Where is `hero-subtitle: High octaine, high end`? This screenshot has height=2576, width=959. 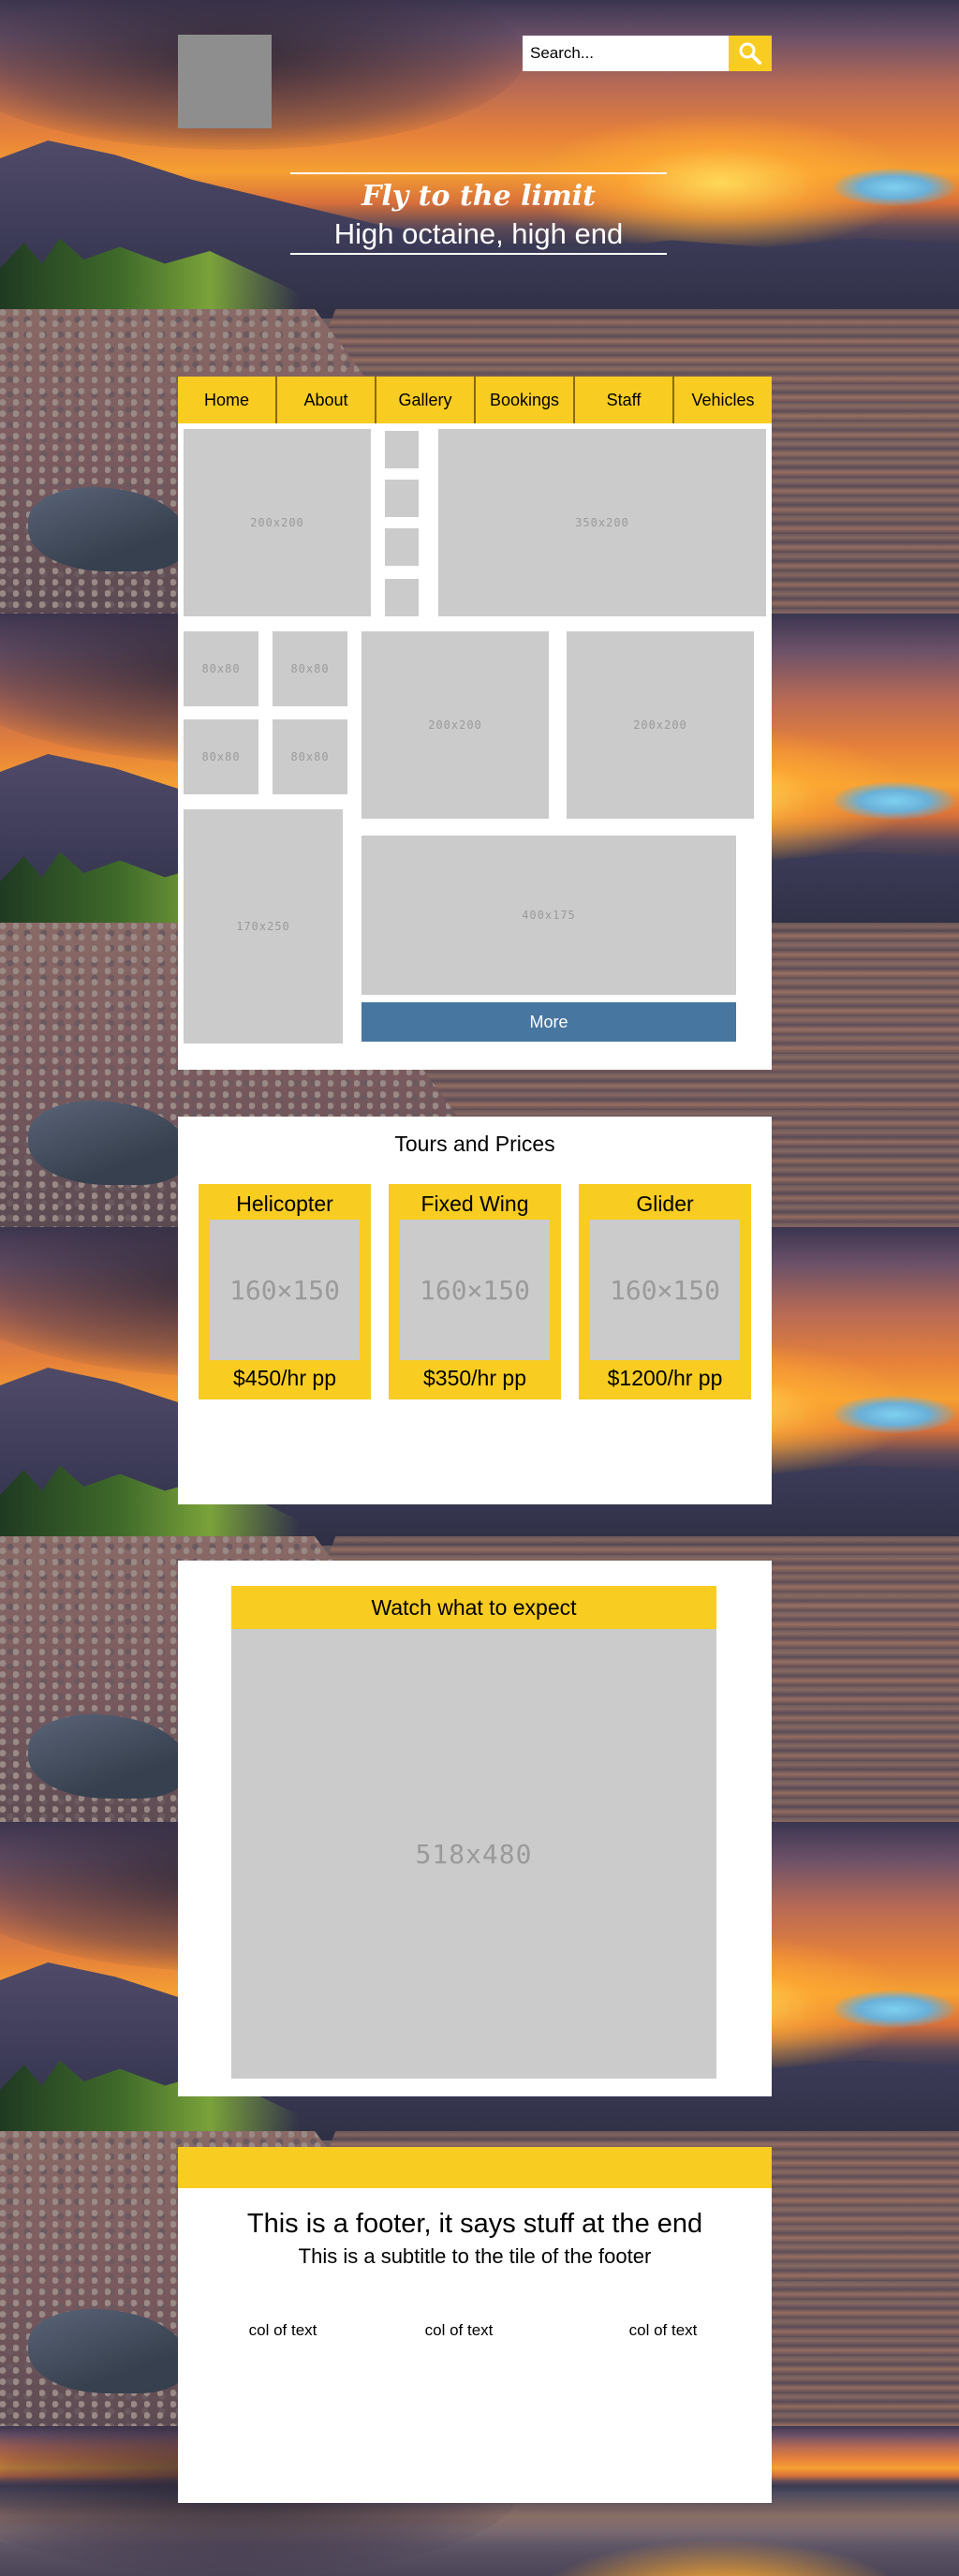 hero-subtitle: High octaine, high end is located at coordinates (478, 233).